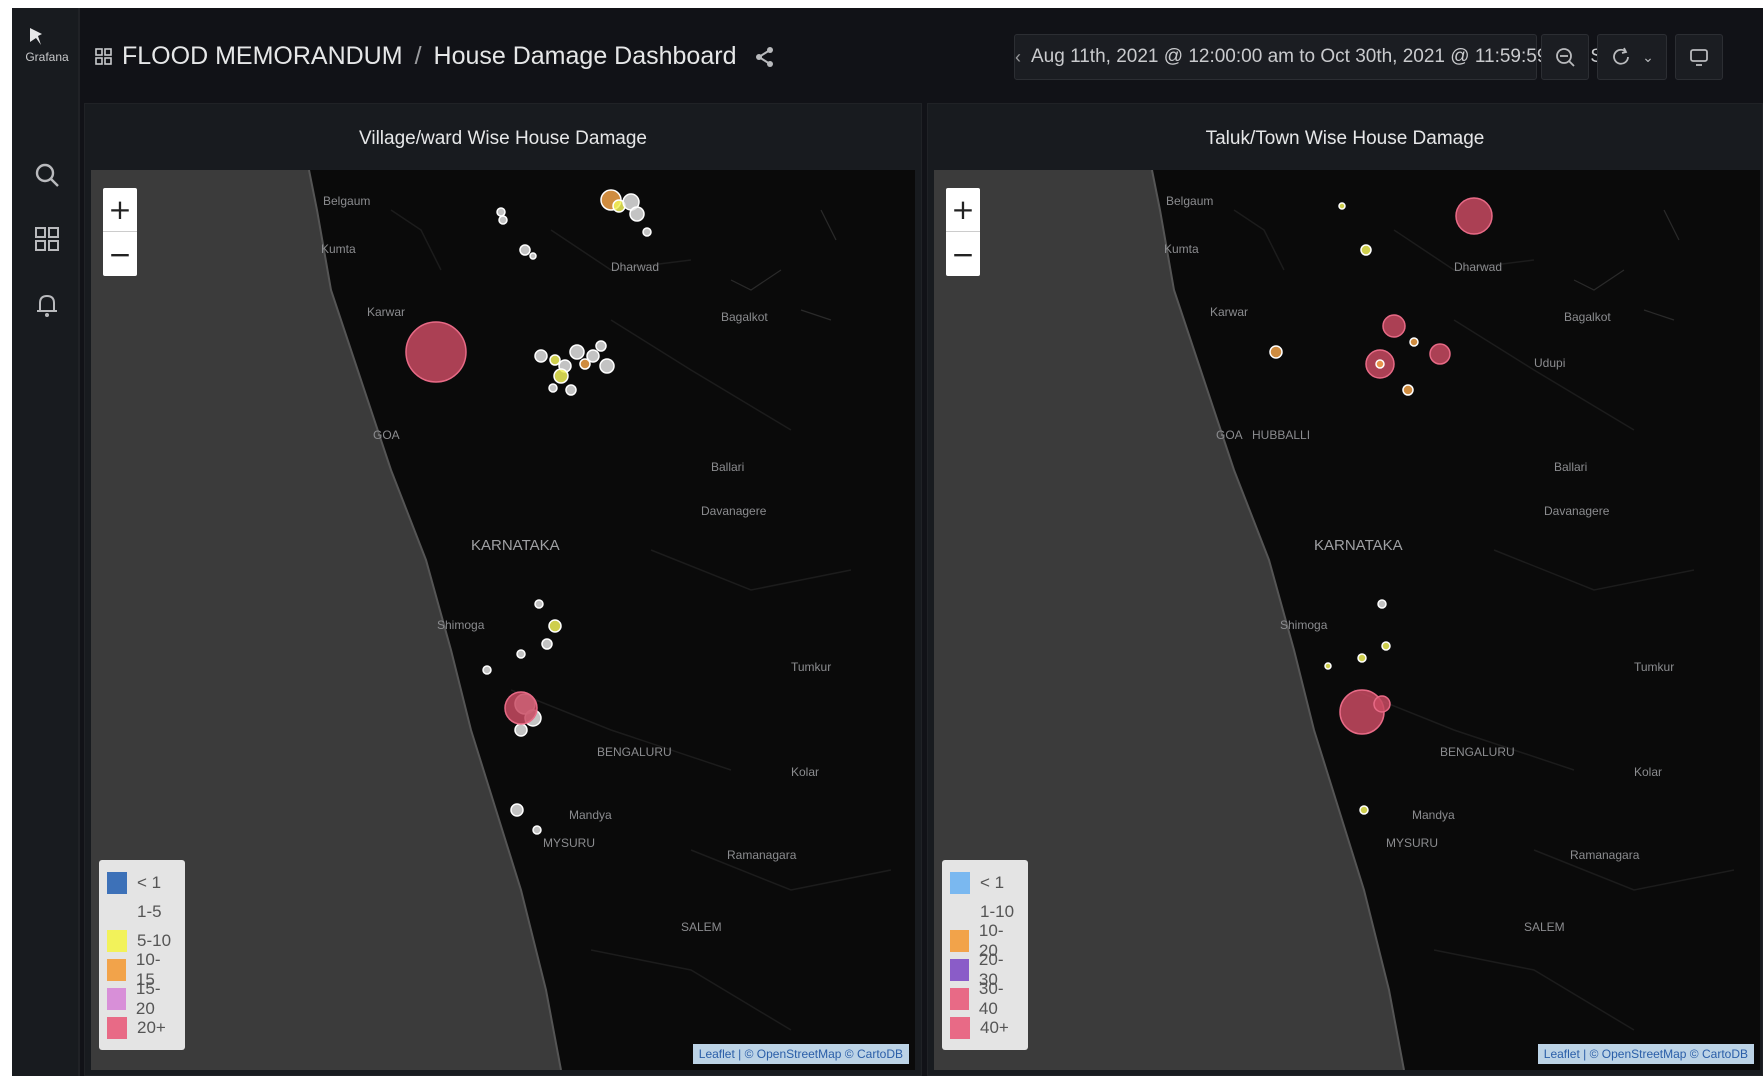  What do you see at coordinates (148, 998) in the screenshot?
I see `legend-label: 15-20` at bounding box center [148, 998].